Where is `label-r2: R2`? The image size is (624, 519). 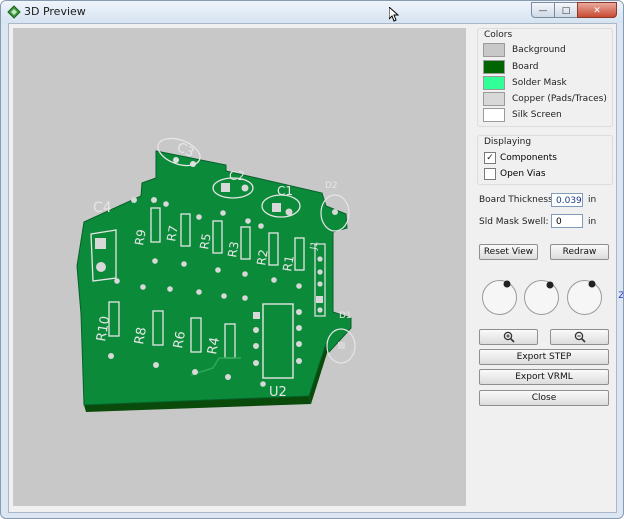
label-r2: R2 is located at coordinates (262, 257).